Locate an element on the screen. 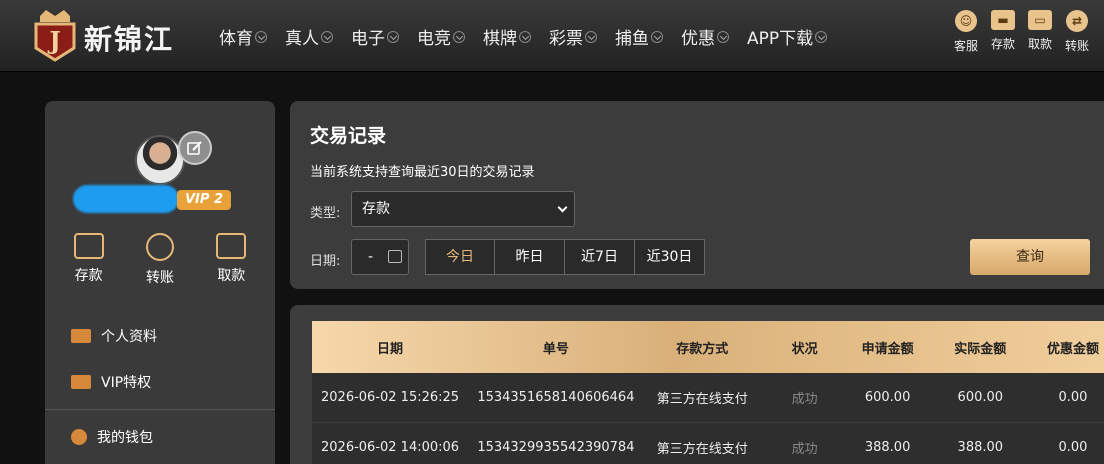  wallet-icon is located at coordinates (88, 246).